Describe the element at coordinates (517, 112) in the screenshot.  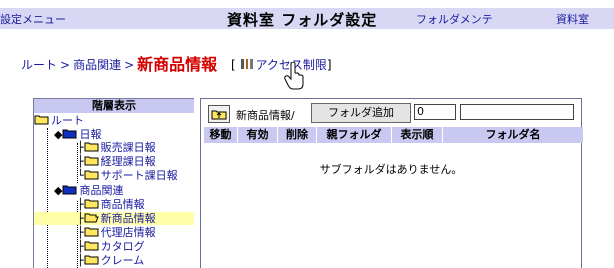
I see `folder-name-input` at that location.